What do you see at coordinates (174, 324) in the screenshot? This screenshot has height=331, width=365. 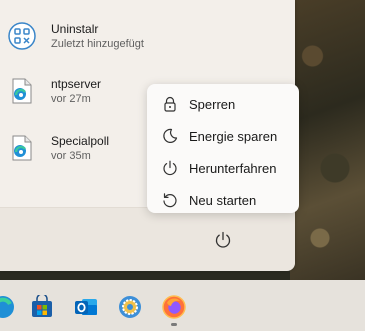 I see `running-app-indicator` at bounding box center [174, 324].